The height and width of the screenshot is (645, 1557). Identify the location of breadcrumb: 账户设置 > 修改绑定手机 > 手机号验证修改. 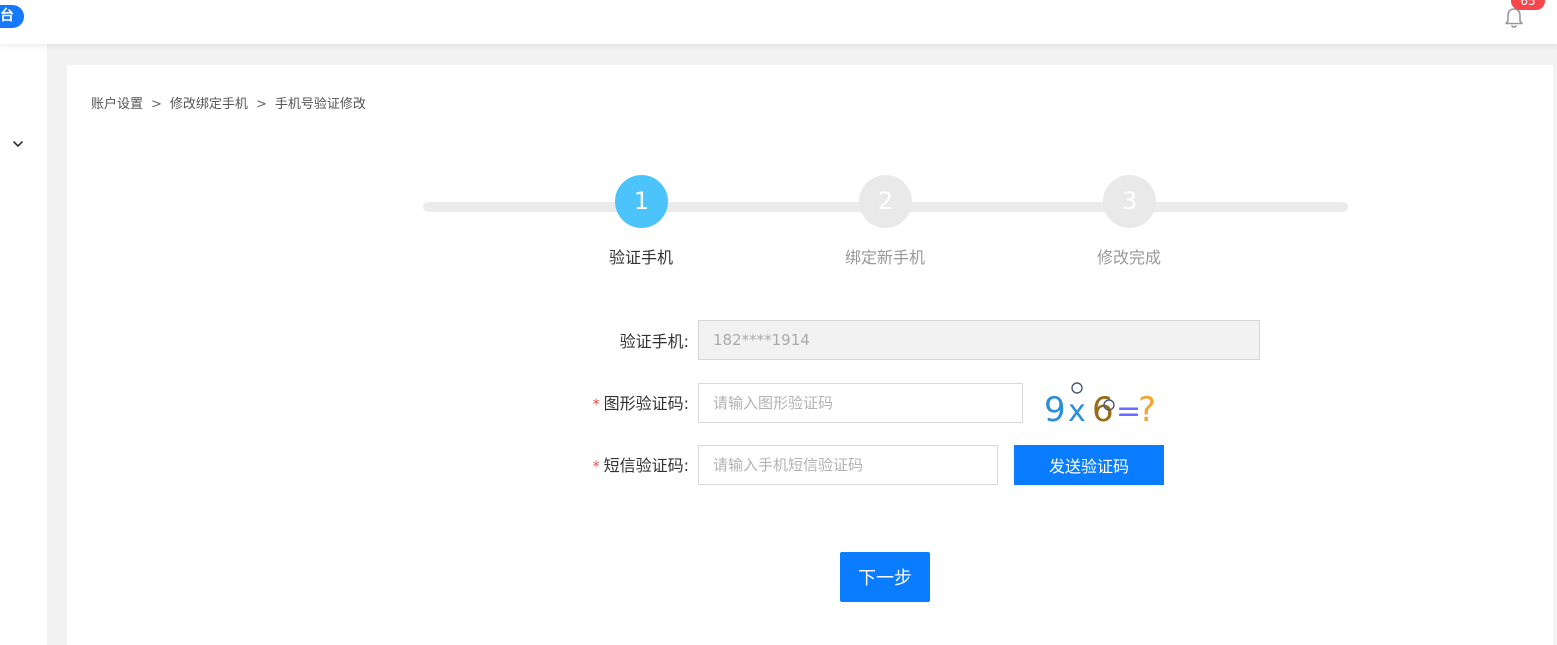
(228, 102).